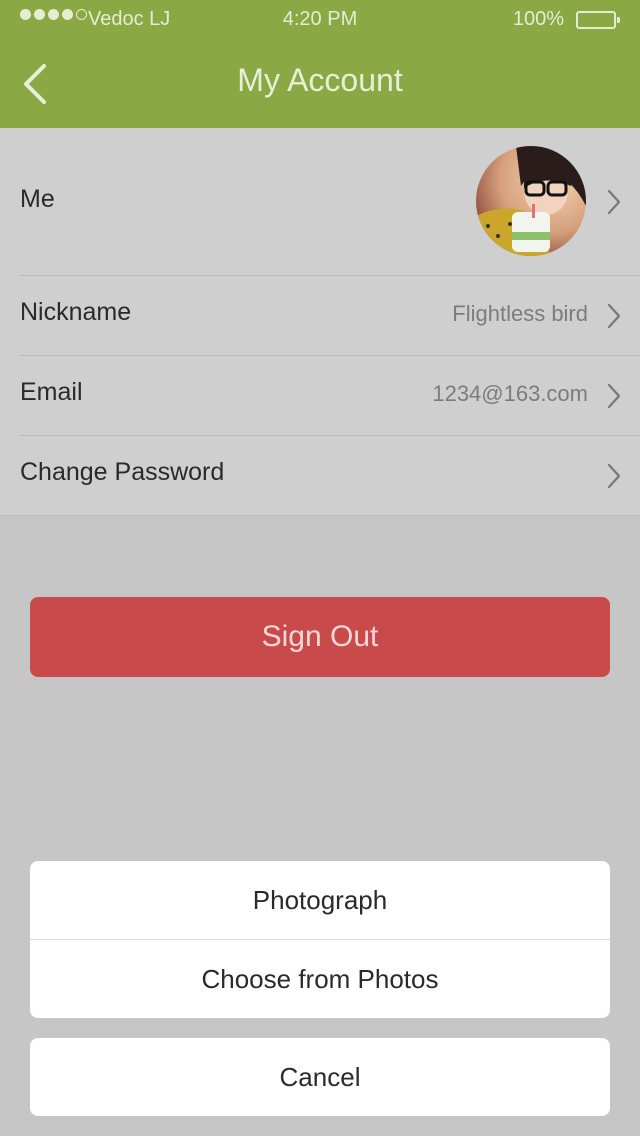 The height and width of the screenshot is (1136, 640). I want to click on avatar, so click(531, 201).